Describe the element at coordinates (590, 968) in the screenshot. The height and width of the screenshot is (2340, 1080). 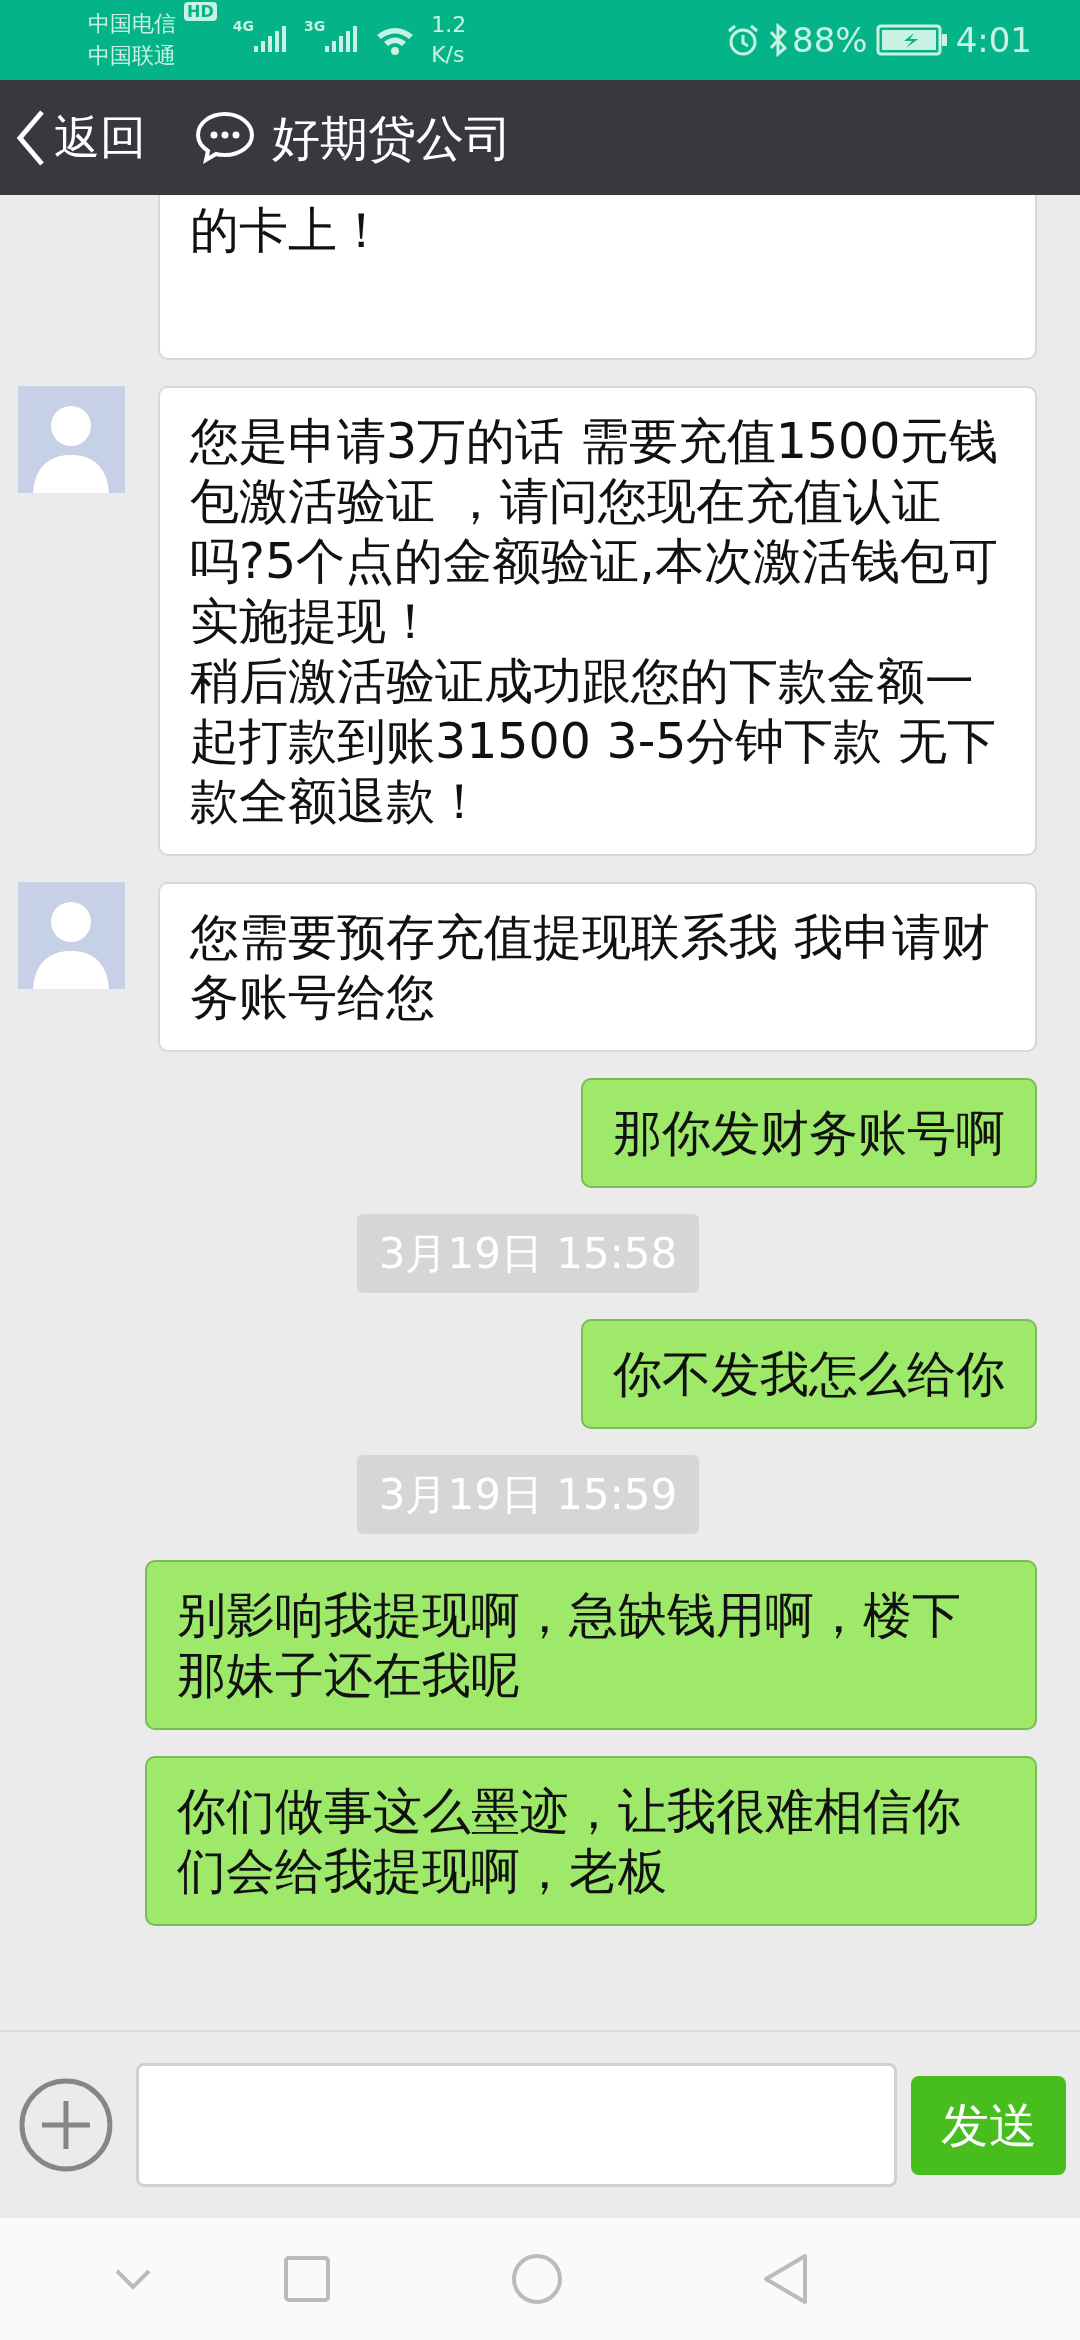
I see `message-text: 您需要预存充值提现联系我 我申请财务账号给您` at that location.